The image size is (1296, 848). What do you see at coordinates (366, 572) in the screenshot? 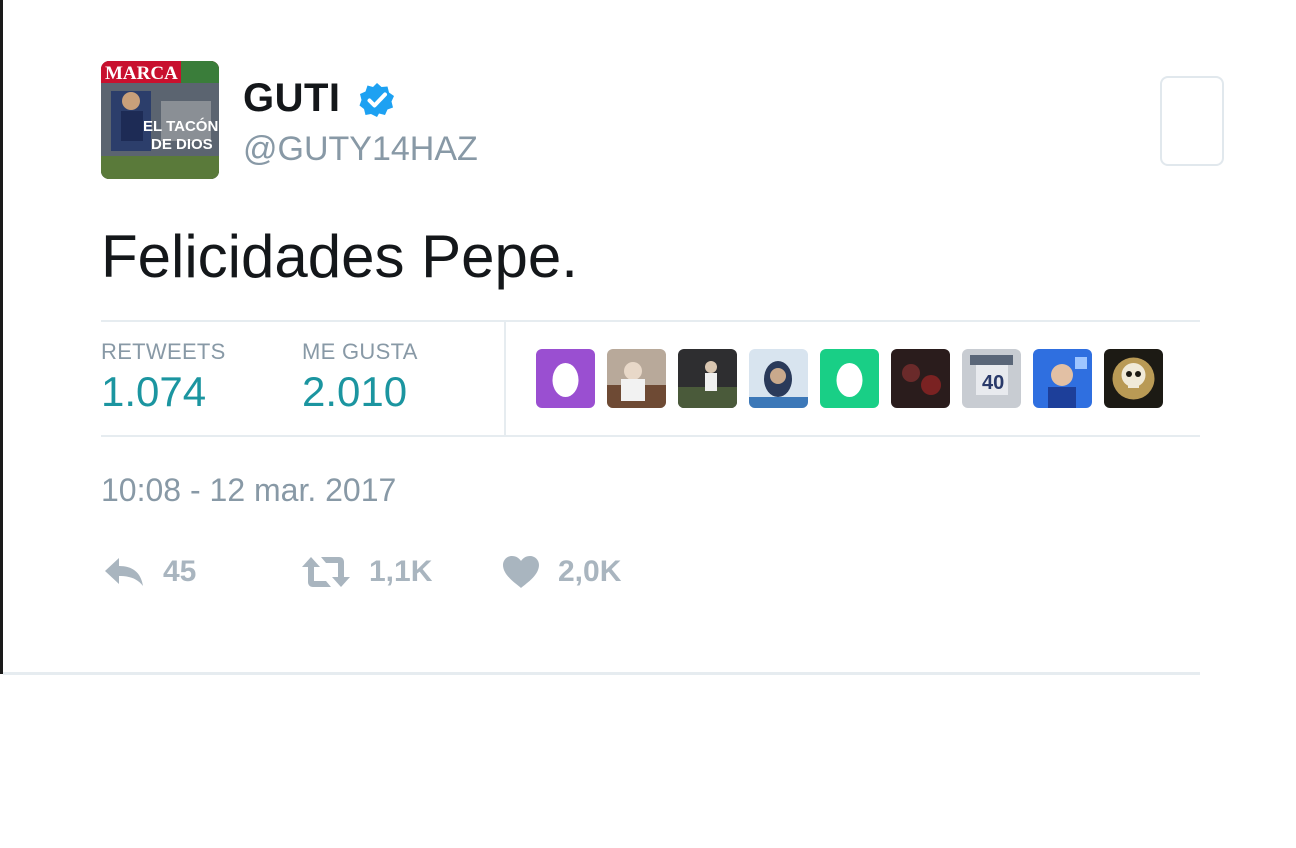
I see `retweet-button: 1,1K` at bounding box center [366, 572].